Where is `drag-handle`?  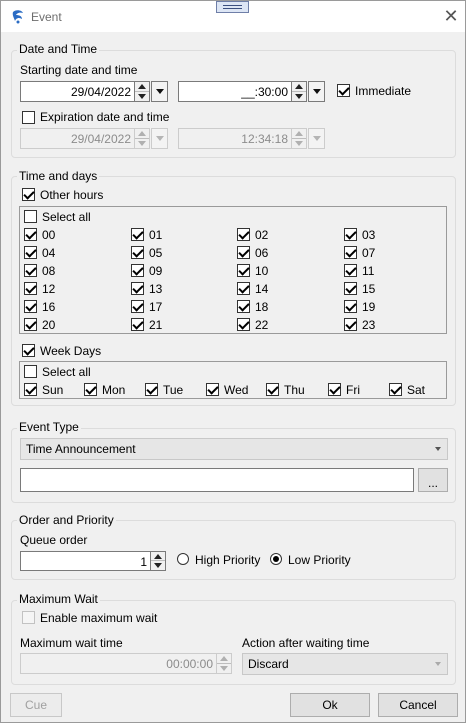 drag-handle is located at coordinates (232, 7).